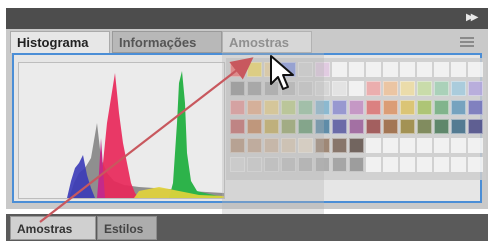 Image resolution: width=488 pixels, height=241 pixels. I want to click on tab-informacoes: Informações, so click(167, 42).